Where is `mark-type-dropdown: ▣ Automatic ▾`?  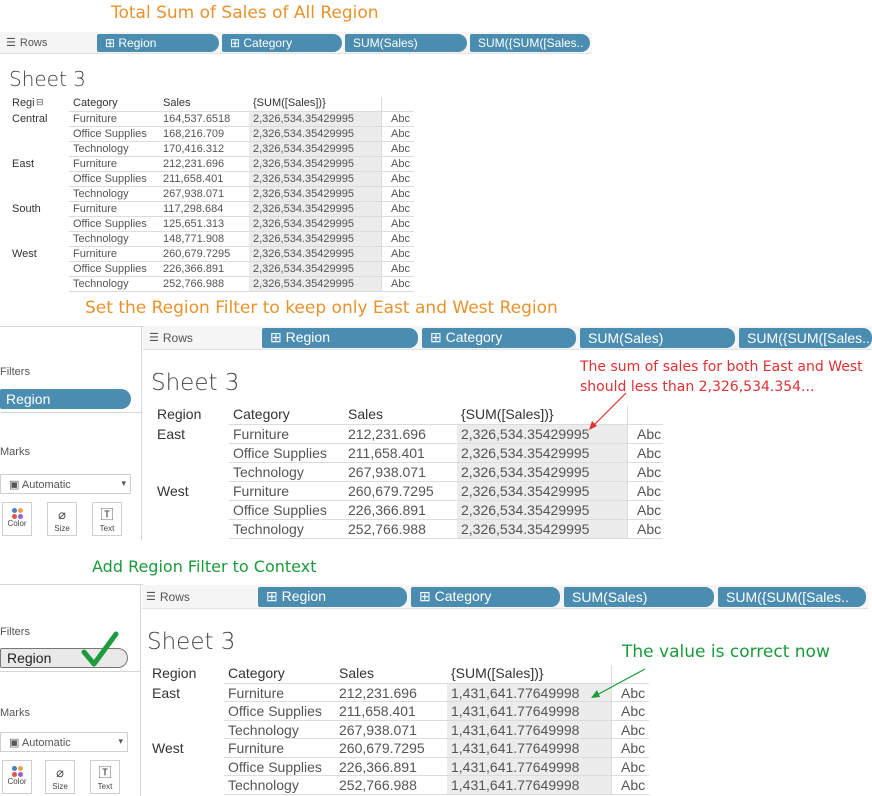
mark-type-dropdown: ▣ Automatic ▾ is located at coordinates (65, 484).